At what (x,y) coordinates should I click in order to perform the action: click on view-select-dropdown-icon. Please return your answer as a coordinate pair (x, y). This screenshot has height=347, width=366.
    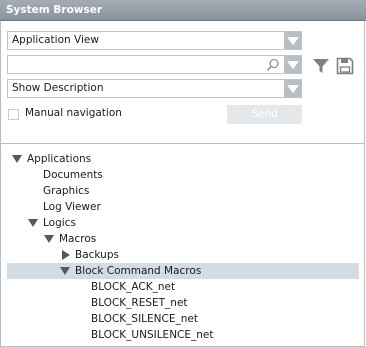
    Looking at the image, I should click on (292, 40).